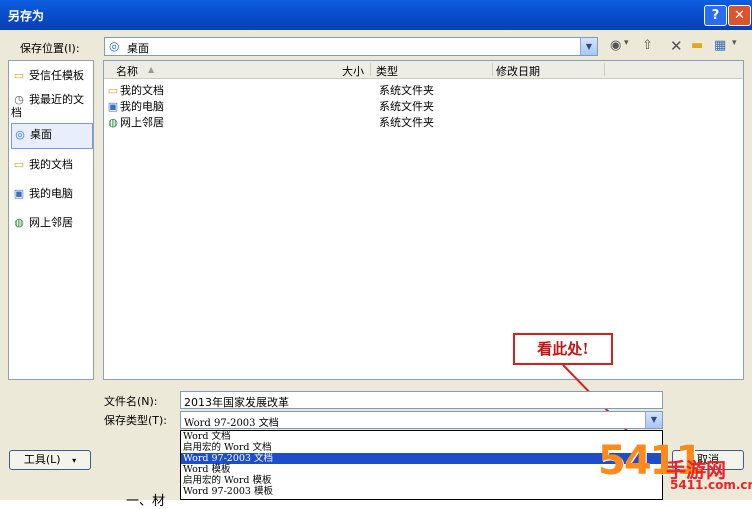  What do you see at coordinates (131, 401) in the screenshot?
I see `filename-label: 文件名(N):` at bounding box center [131, 401].